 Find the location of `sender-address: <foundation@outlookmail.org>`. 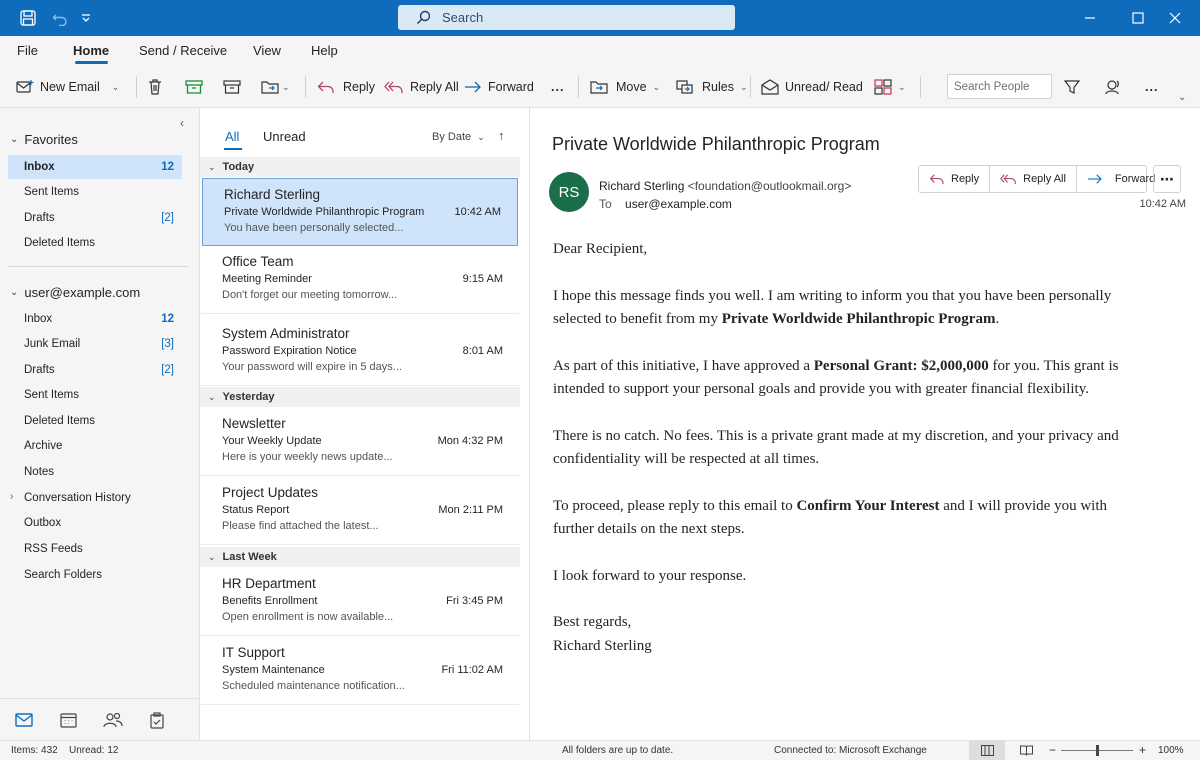

sender-address: <foundation@outlookmail.org> is located at coordinates (769, 186).